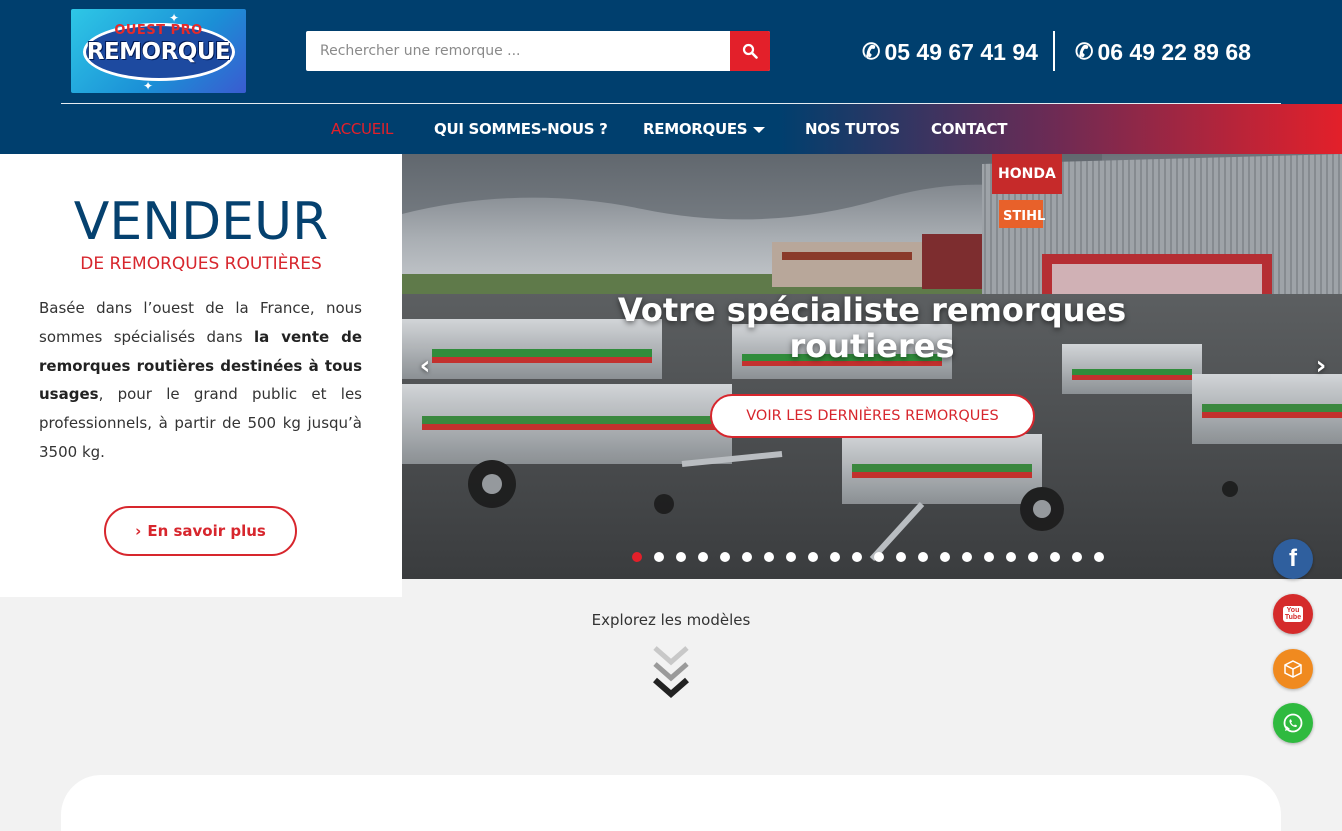  What do you see at coordinates (1027, 174) in the screenshot?
I see `store-sign-honda: HONDA` at bounding box center [1027, 174].